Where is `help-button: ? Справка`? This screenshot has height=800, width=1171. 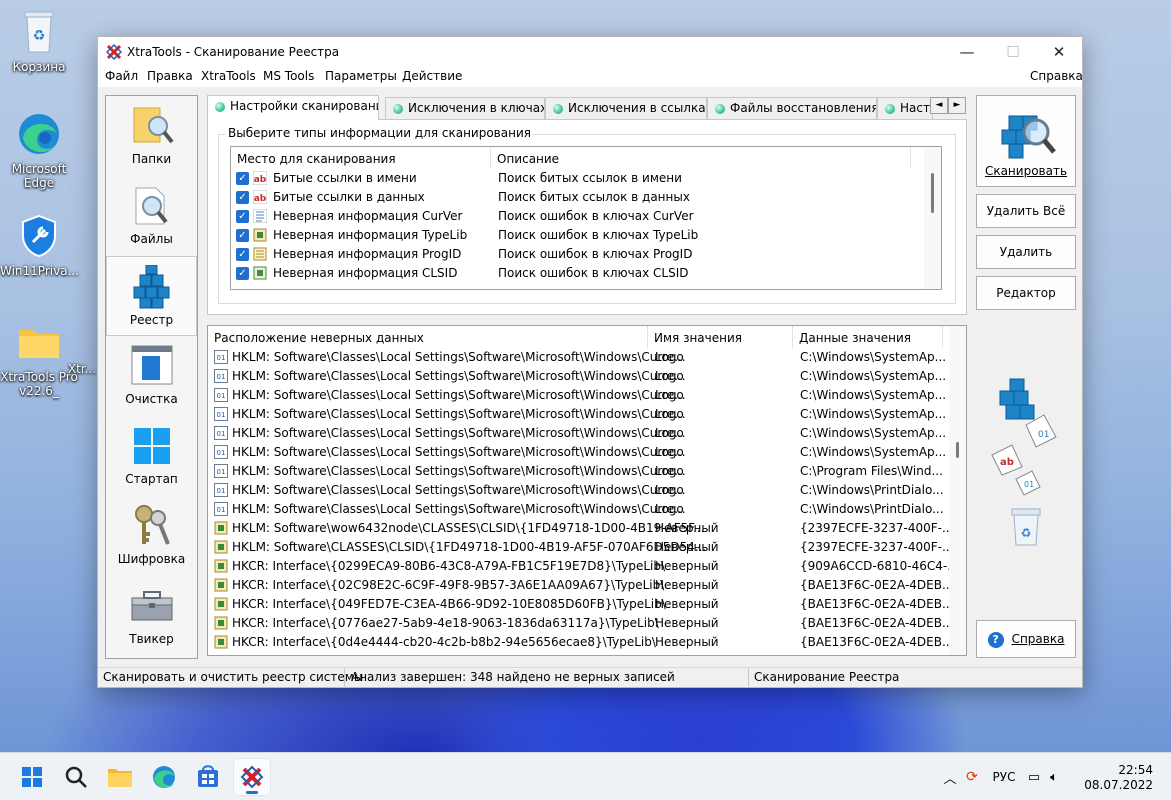 help-button: ? Справка is located at coordinates (1026, 639).